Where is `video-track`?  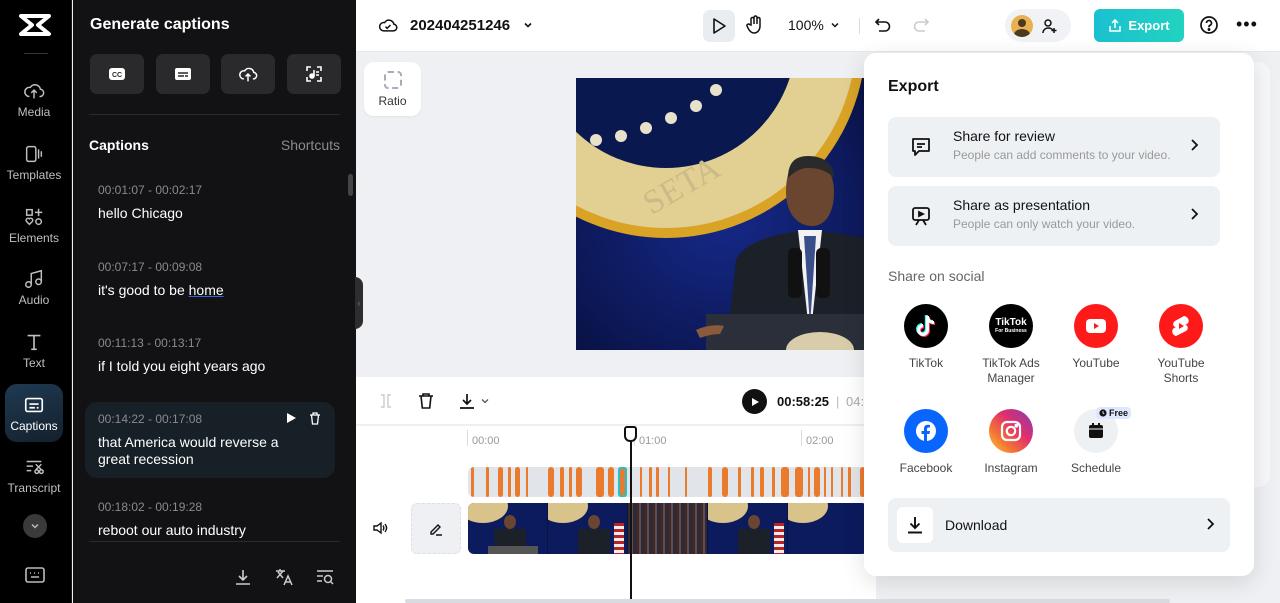
video-track is located at coordinates (668, 528).